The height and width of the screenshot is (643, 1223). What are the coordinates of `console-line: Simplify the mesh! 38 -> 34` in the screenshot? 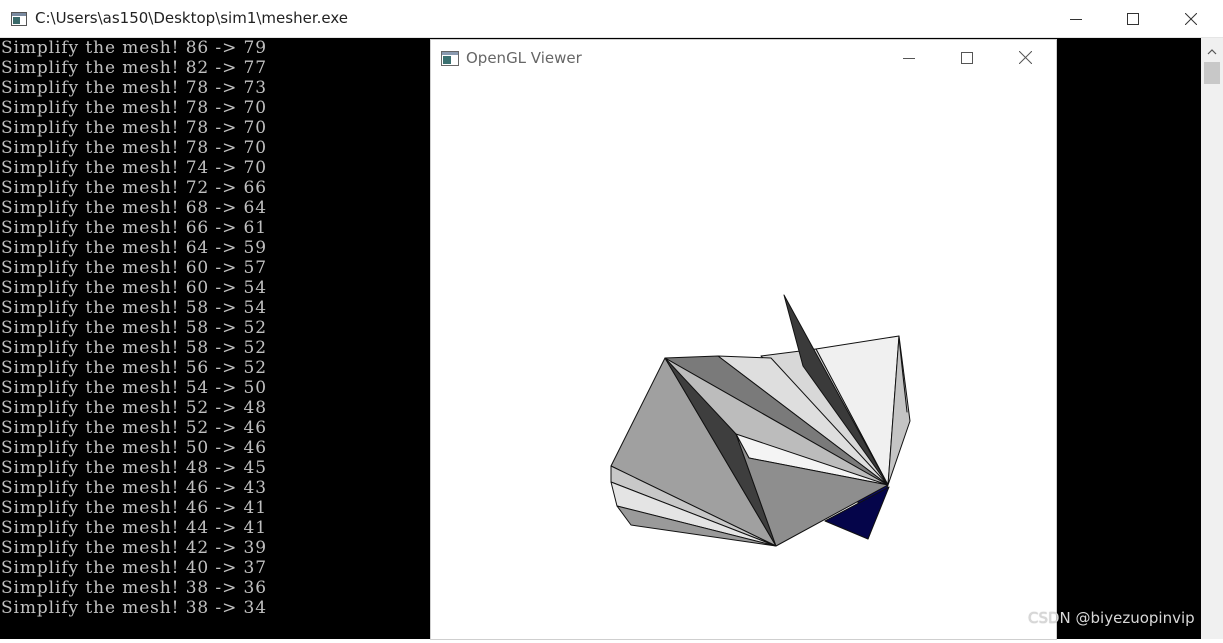 It's located at (134, 608).